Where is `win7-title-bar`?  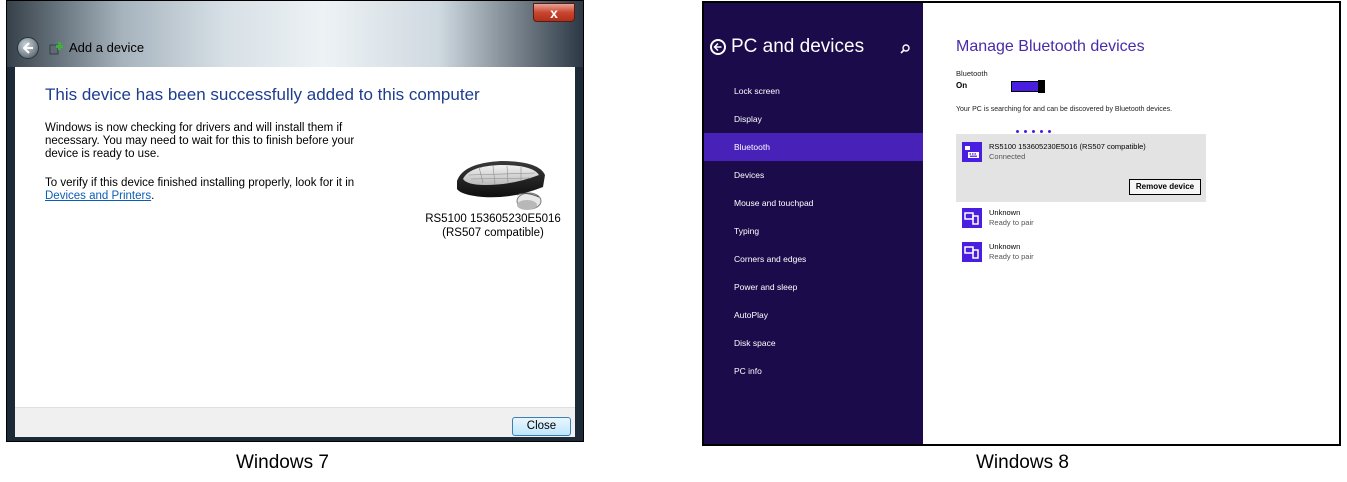 win7-title-bar is located at coordinates (295, 34).